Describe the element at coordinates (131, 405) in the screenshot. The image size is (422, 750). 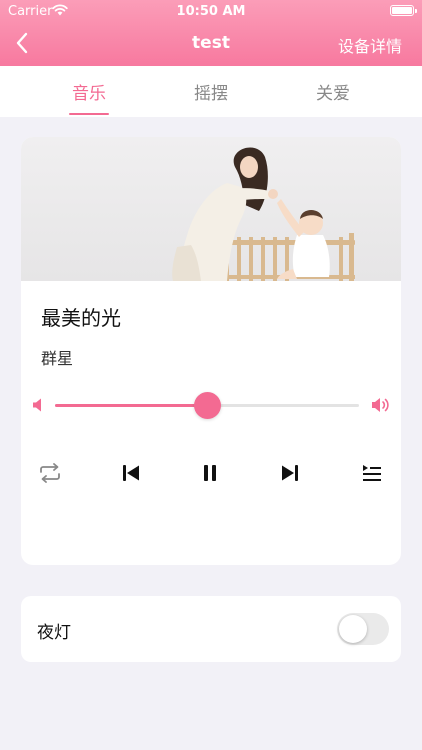
I see `volume-slider-fill` at that location.